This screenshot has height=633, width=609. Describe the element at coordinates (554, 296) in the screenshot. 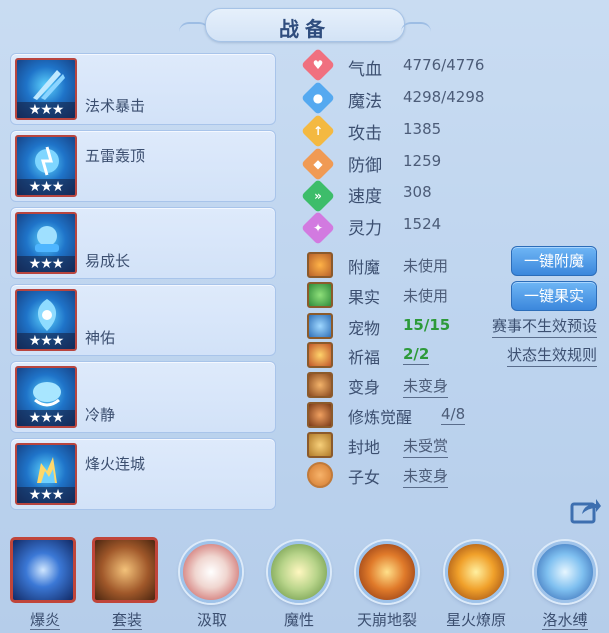

I see `one-click-fruit-button: 一键果实` at that location.